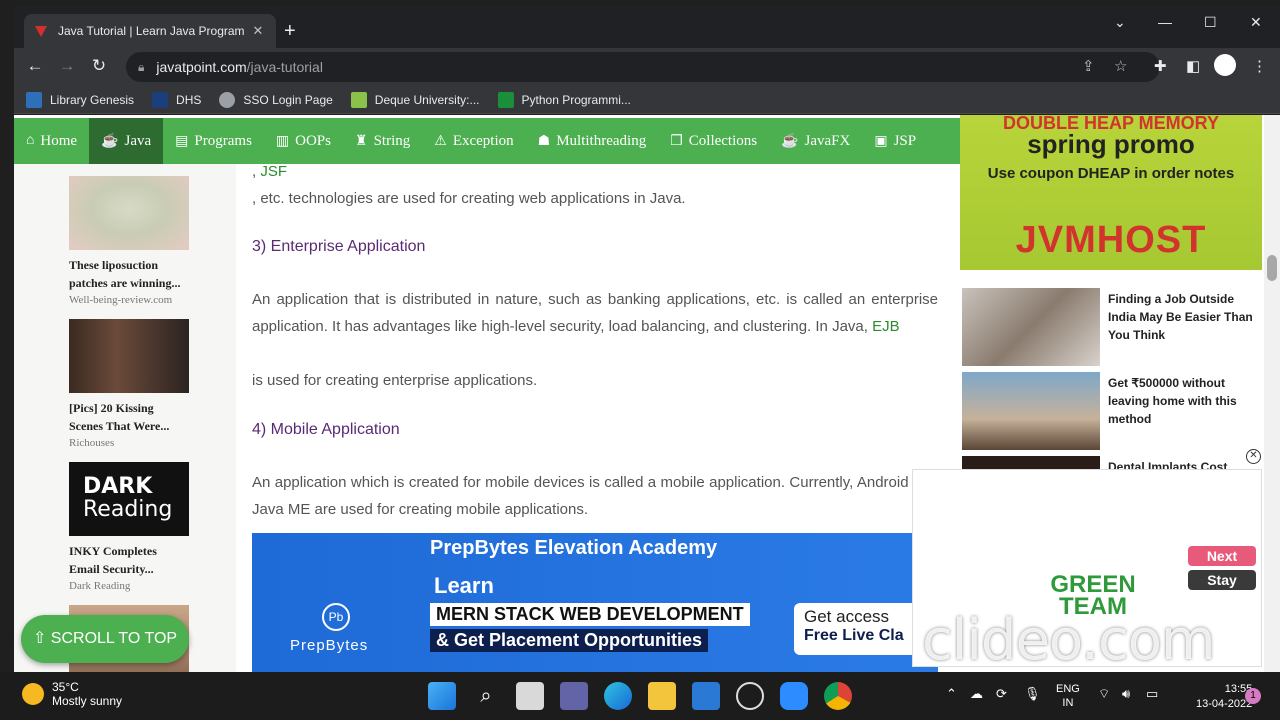  Describe the element at coordinates (1210, 22) in the screenshot. I see `maximize-icon: ☐` at that location.